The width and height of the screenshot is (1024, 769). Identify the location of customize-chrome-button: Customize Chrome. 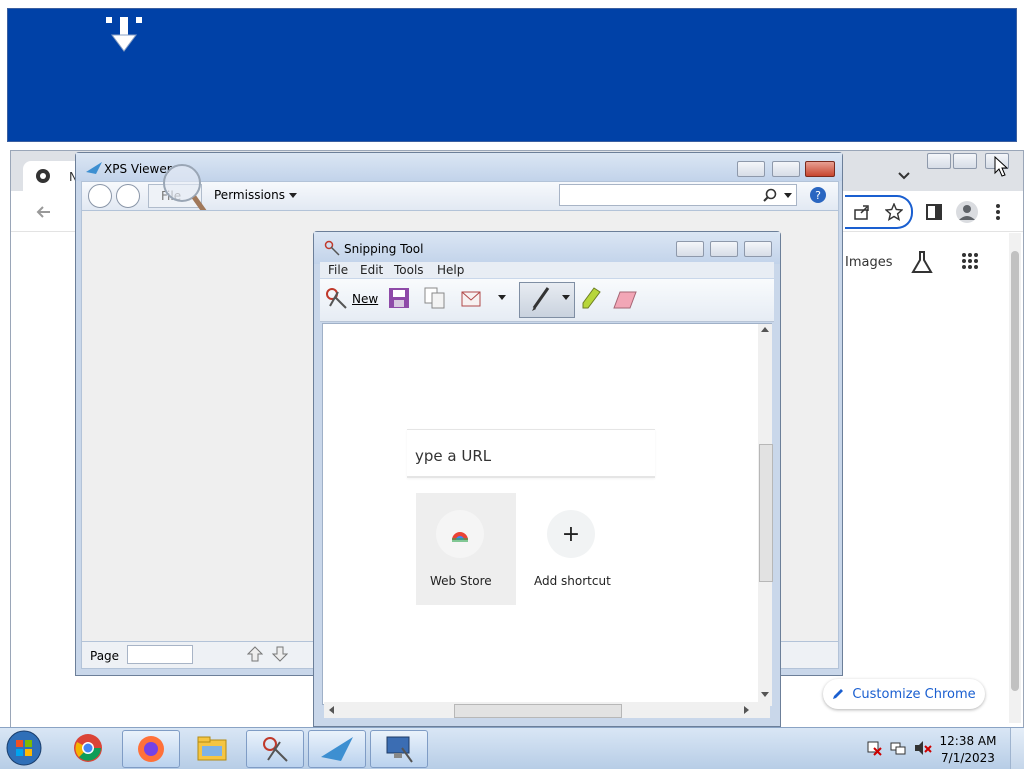
(904, 694).